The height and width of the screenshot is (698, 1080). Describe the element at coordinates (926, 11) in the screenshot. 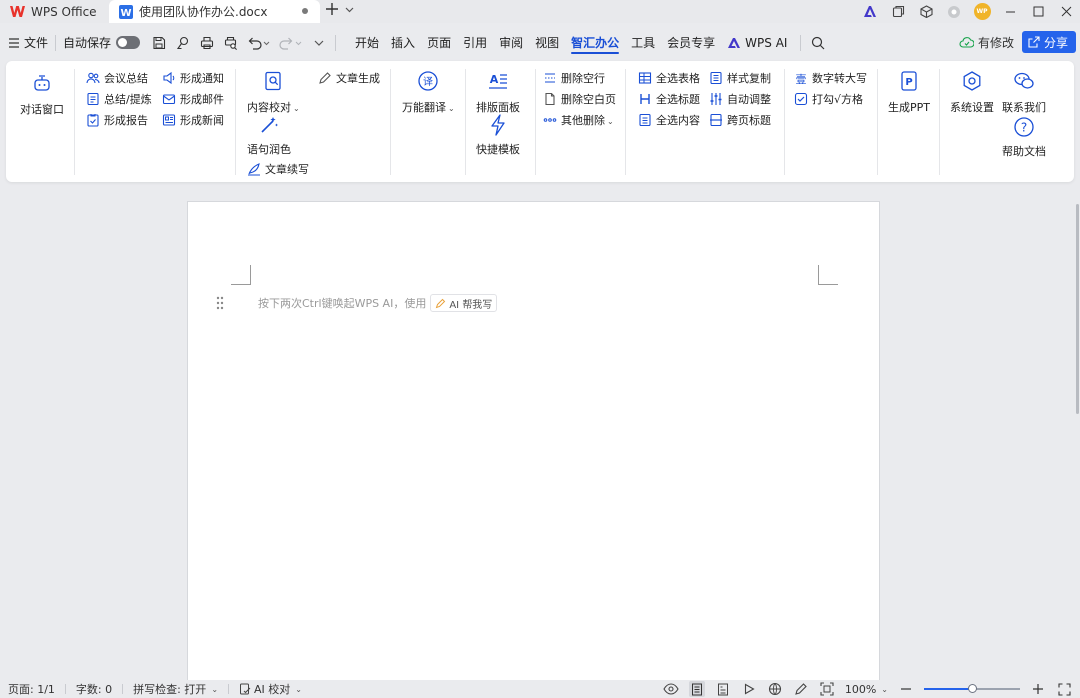

I see `cube-icon` at that location.